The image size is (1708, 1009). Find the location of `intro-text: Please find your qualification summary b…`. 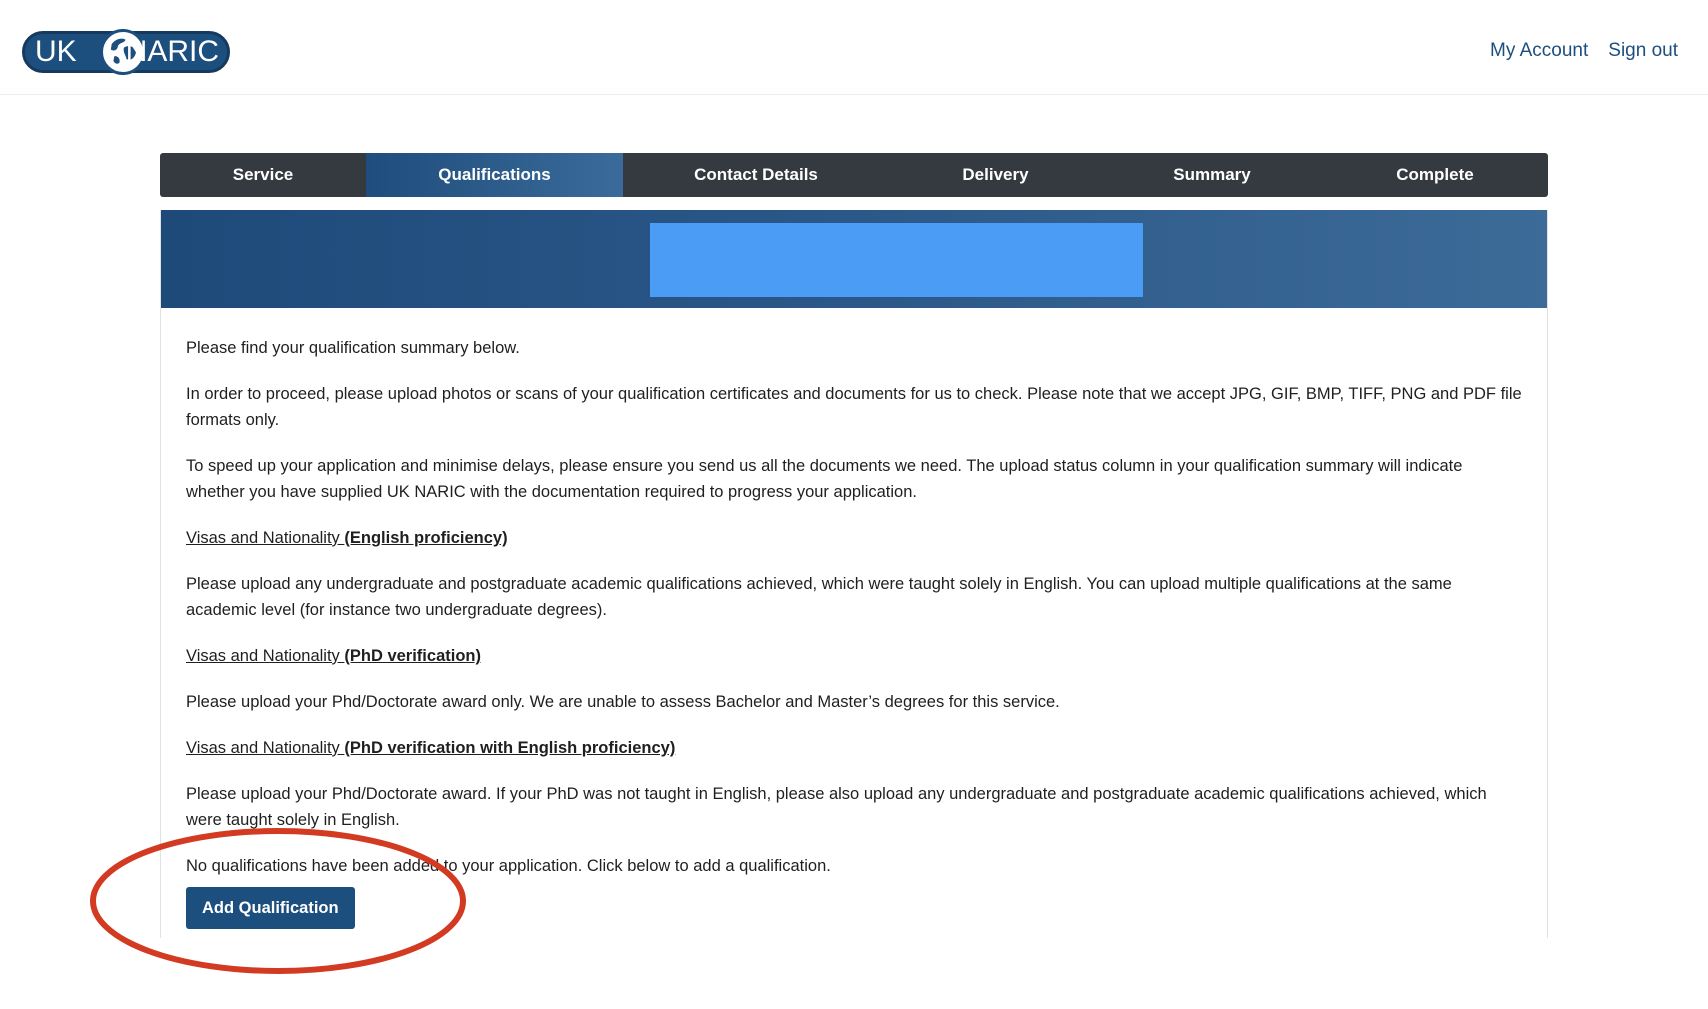

intro-text: Please find your qualification summary b… is located at coordinates (353, 348).